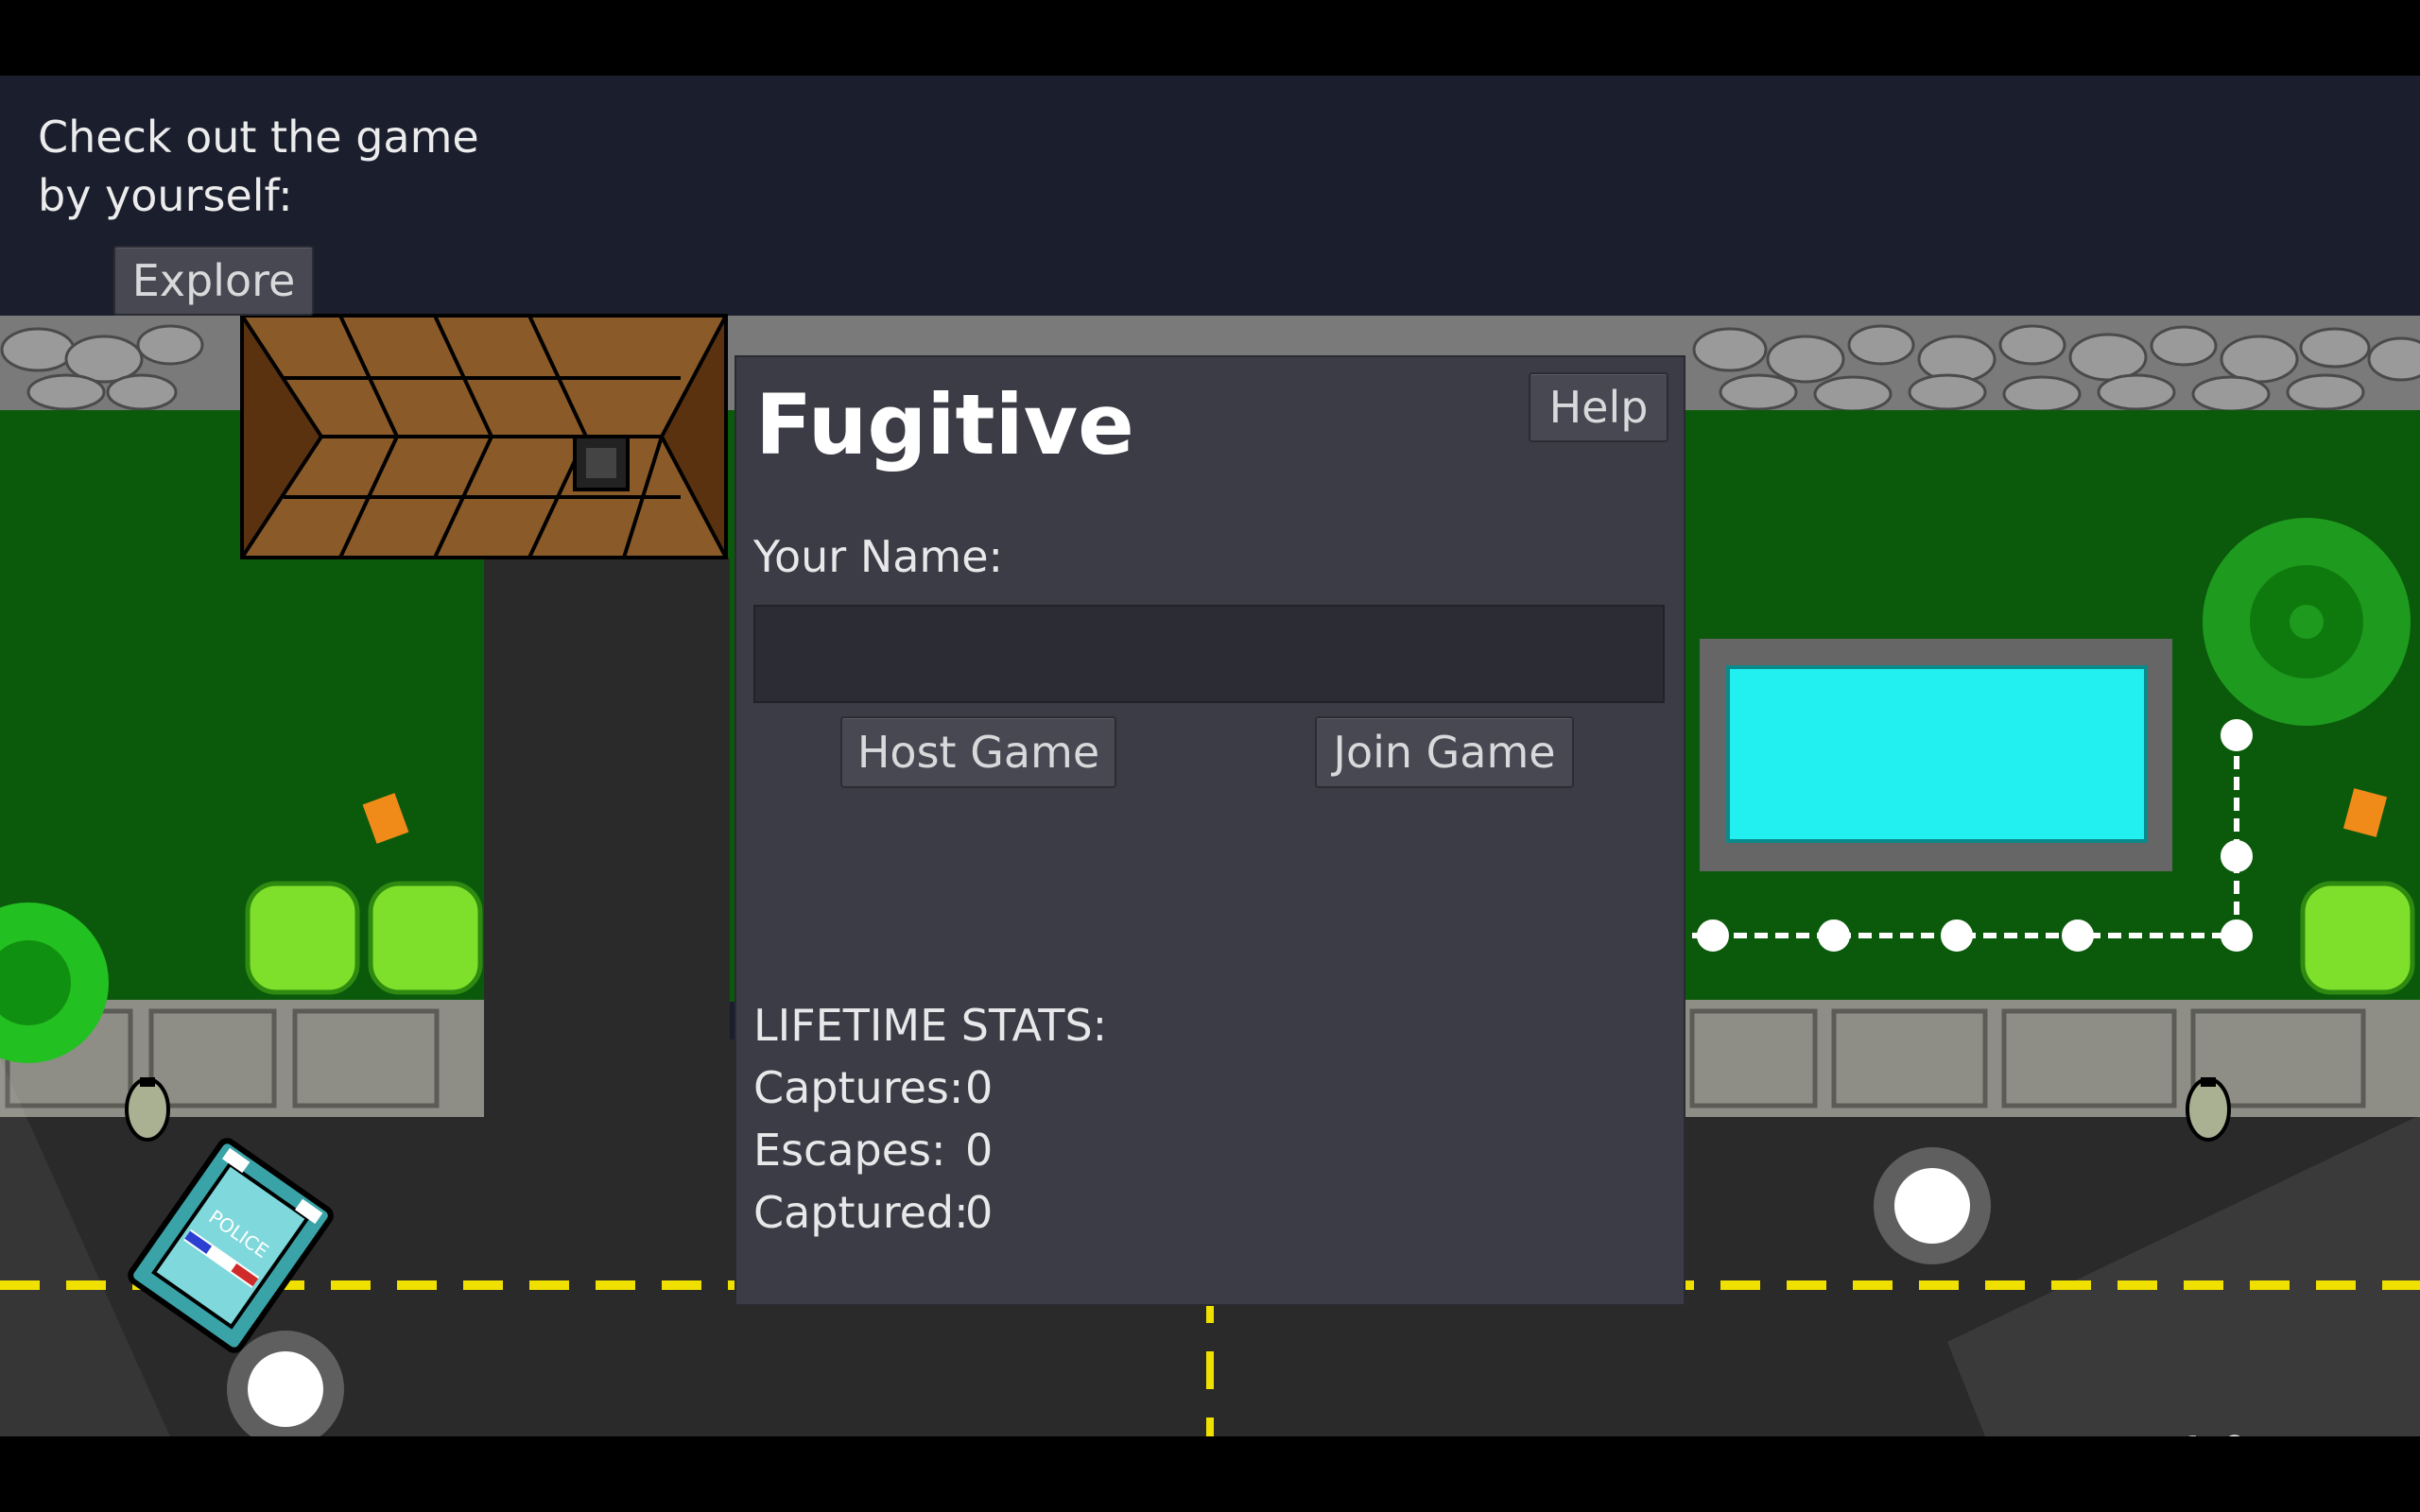 The image size is (2420, 1512). What do you see at coordinates (1932, 1206) in the screenshot?
I see `searchlight-right` at bounding box center [1932, 1206].